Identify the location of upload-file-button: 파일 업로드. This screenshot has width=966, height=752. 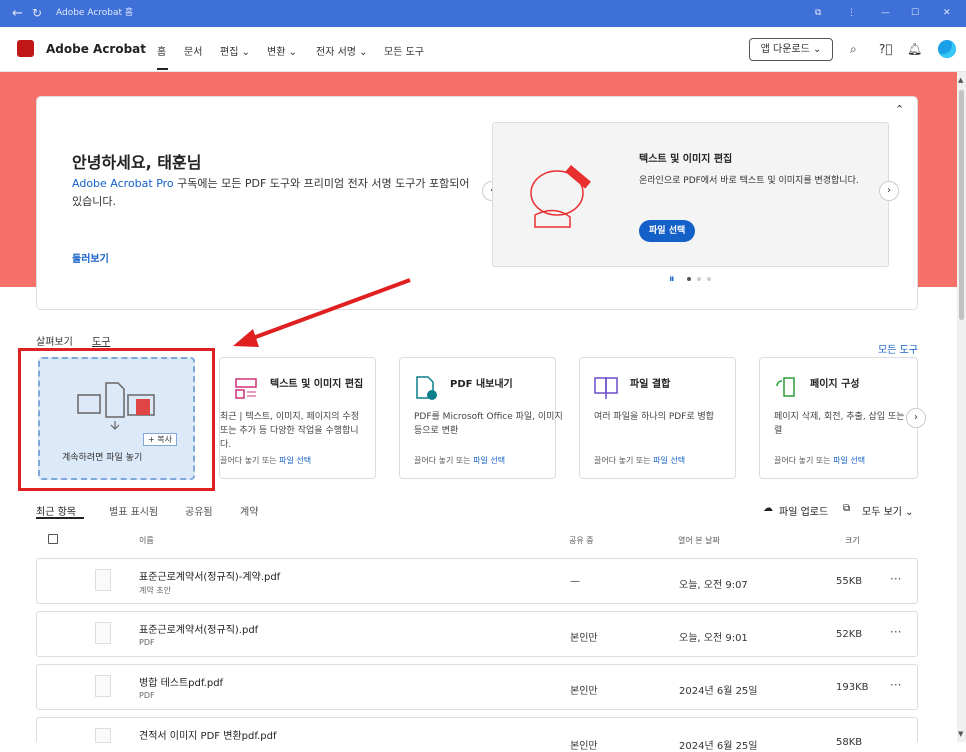
(803, 510).